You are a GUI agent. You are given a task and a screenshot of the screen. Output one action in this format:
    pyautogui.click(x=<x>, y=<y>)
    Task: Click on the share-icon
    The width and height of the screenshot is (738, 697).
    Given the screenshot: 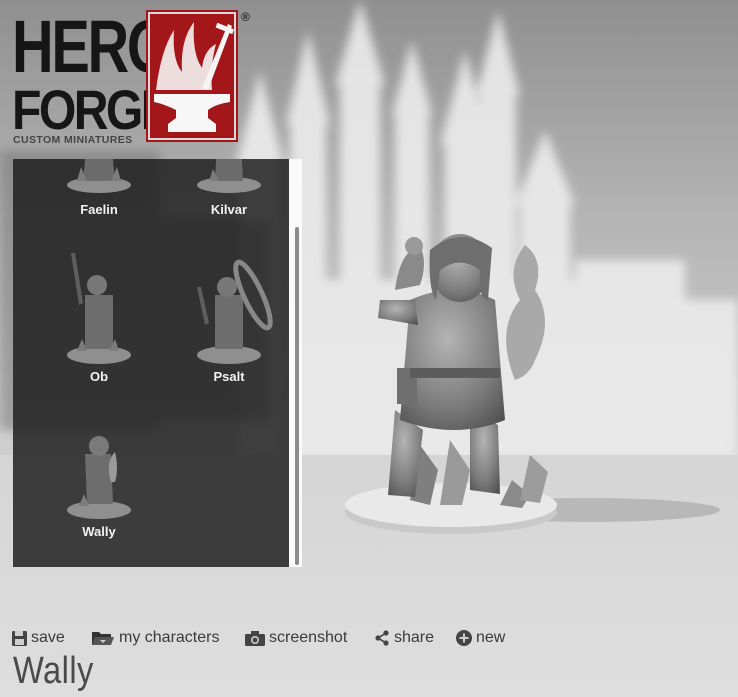 What is the action you would take?
    pyautogui.click(x=382, y=638)
    